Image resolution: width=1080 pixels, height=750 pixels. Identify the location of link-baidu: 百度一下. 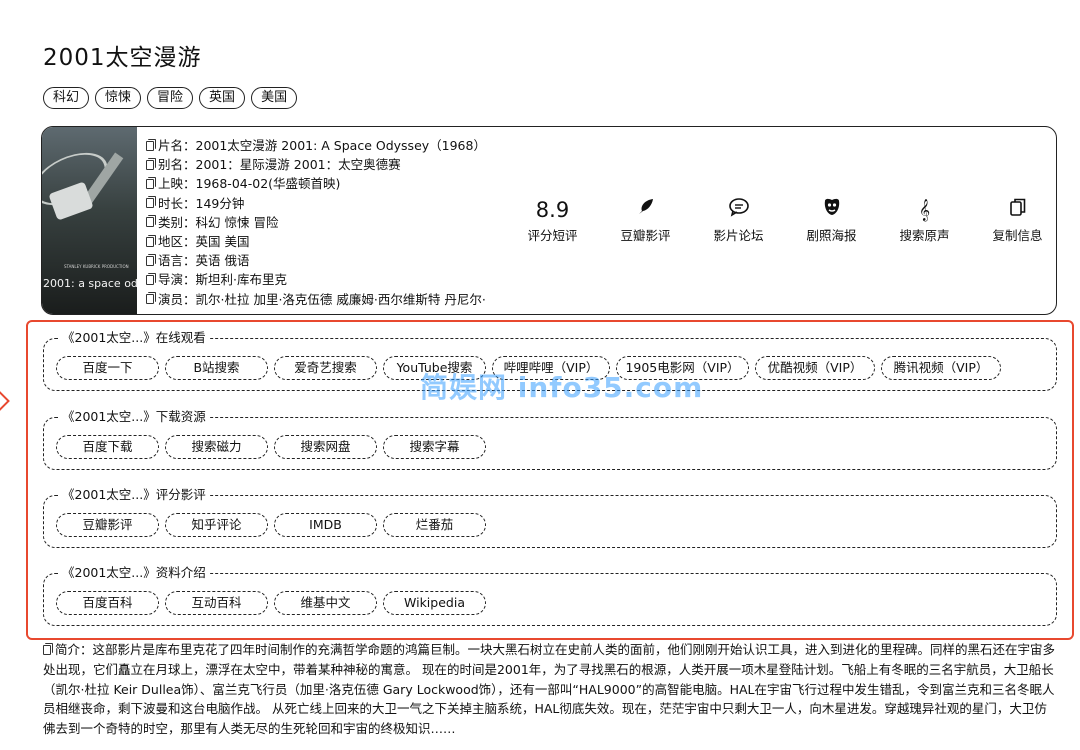
(107, 368).